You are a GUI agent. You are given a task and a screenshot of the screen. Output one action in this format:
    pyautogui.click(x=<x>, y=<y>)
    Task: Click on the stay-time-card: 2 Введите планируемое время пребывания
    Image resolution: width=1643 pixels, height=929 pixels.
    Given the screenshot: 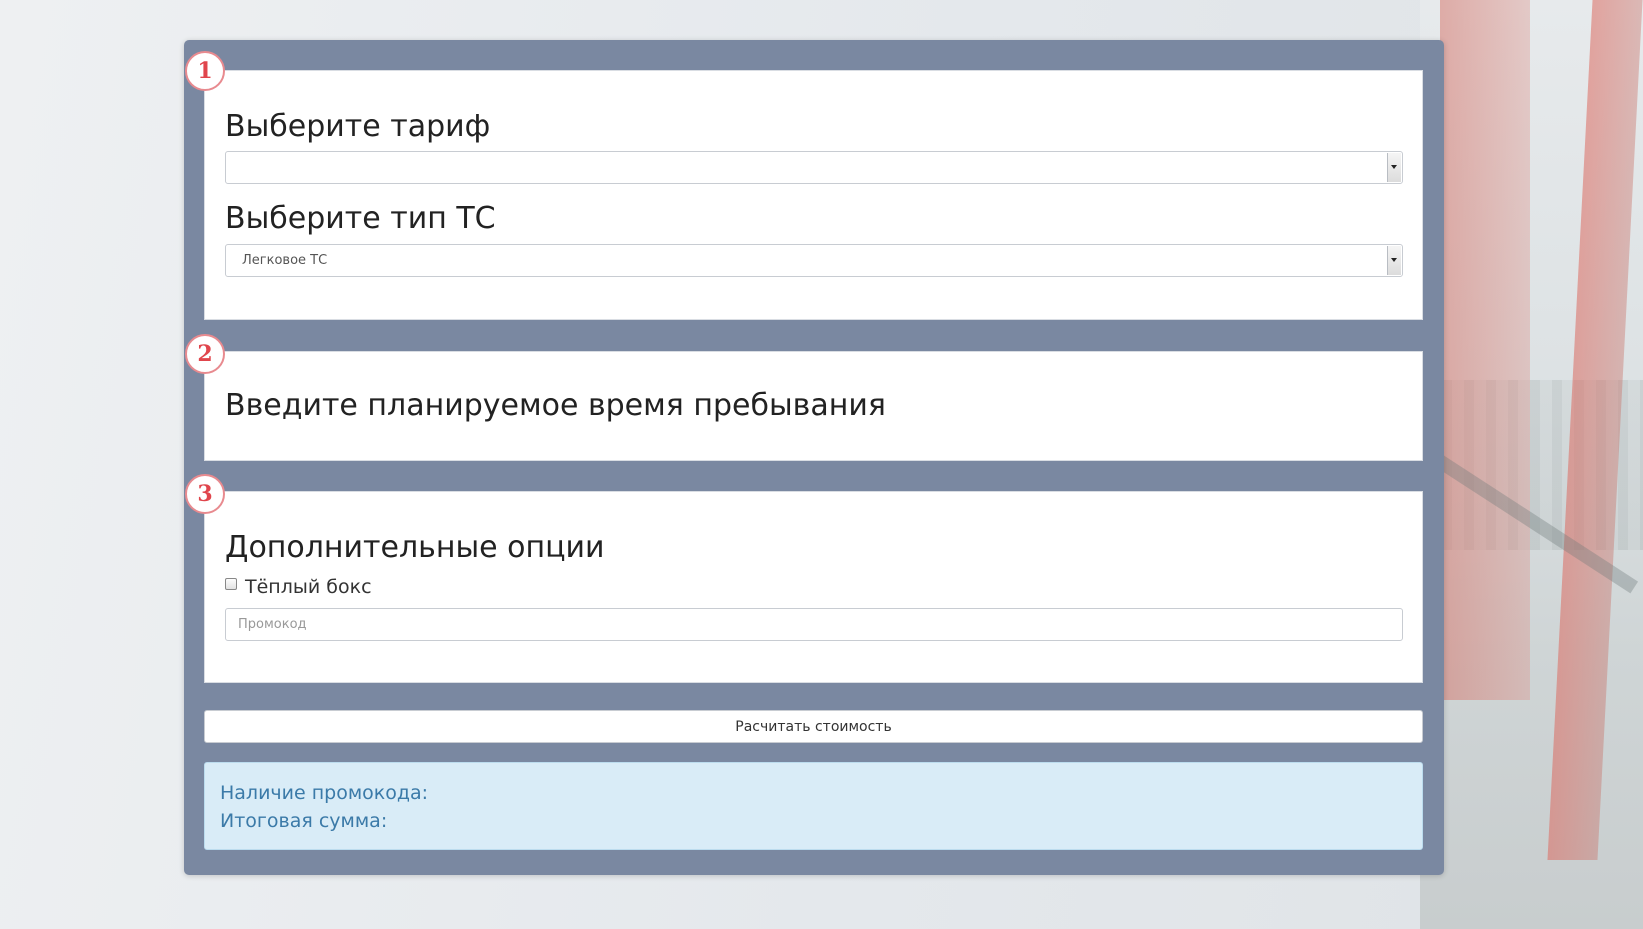 What is the action you would take?
    pyautogui.click(x=804, y=397)
    